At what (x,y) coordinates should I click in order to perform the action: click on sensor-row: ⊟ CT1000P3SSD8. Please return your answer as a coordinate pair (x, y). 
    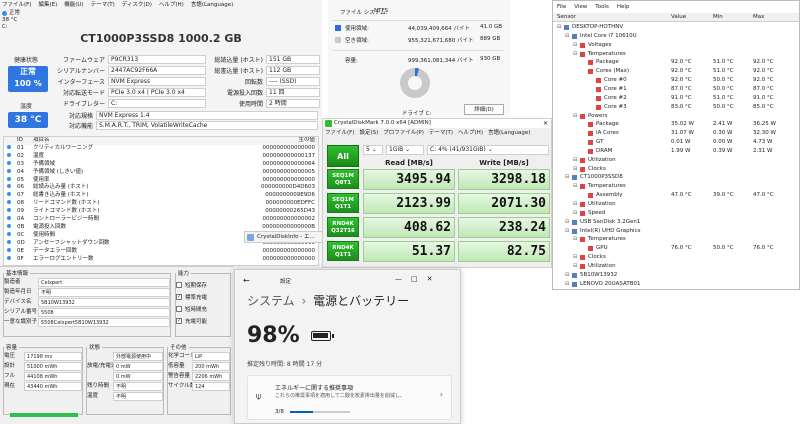
    Looking at the image, I should click on (676, 177).